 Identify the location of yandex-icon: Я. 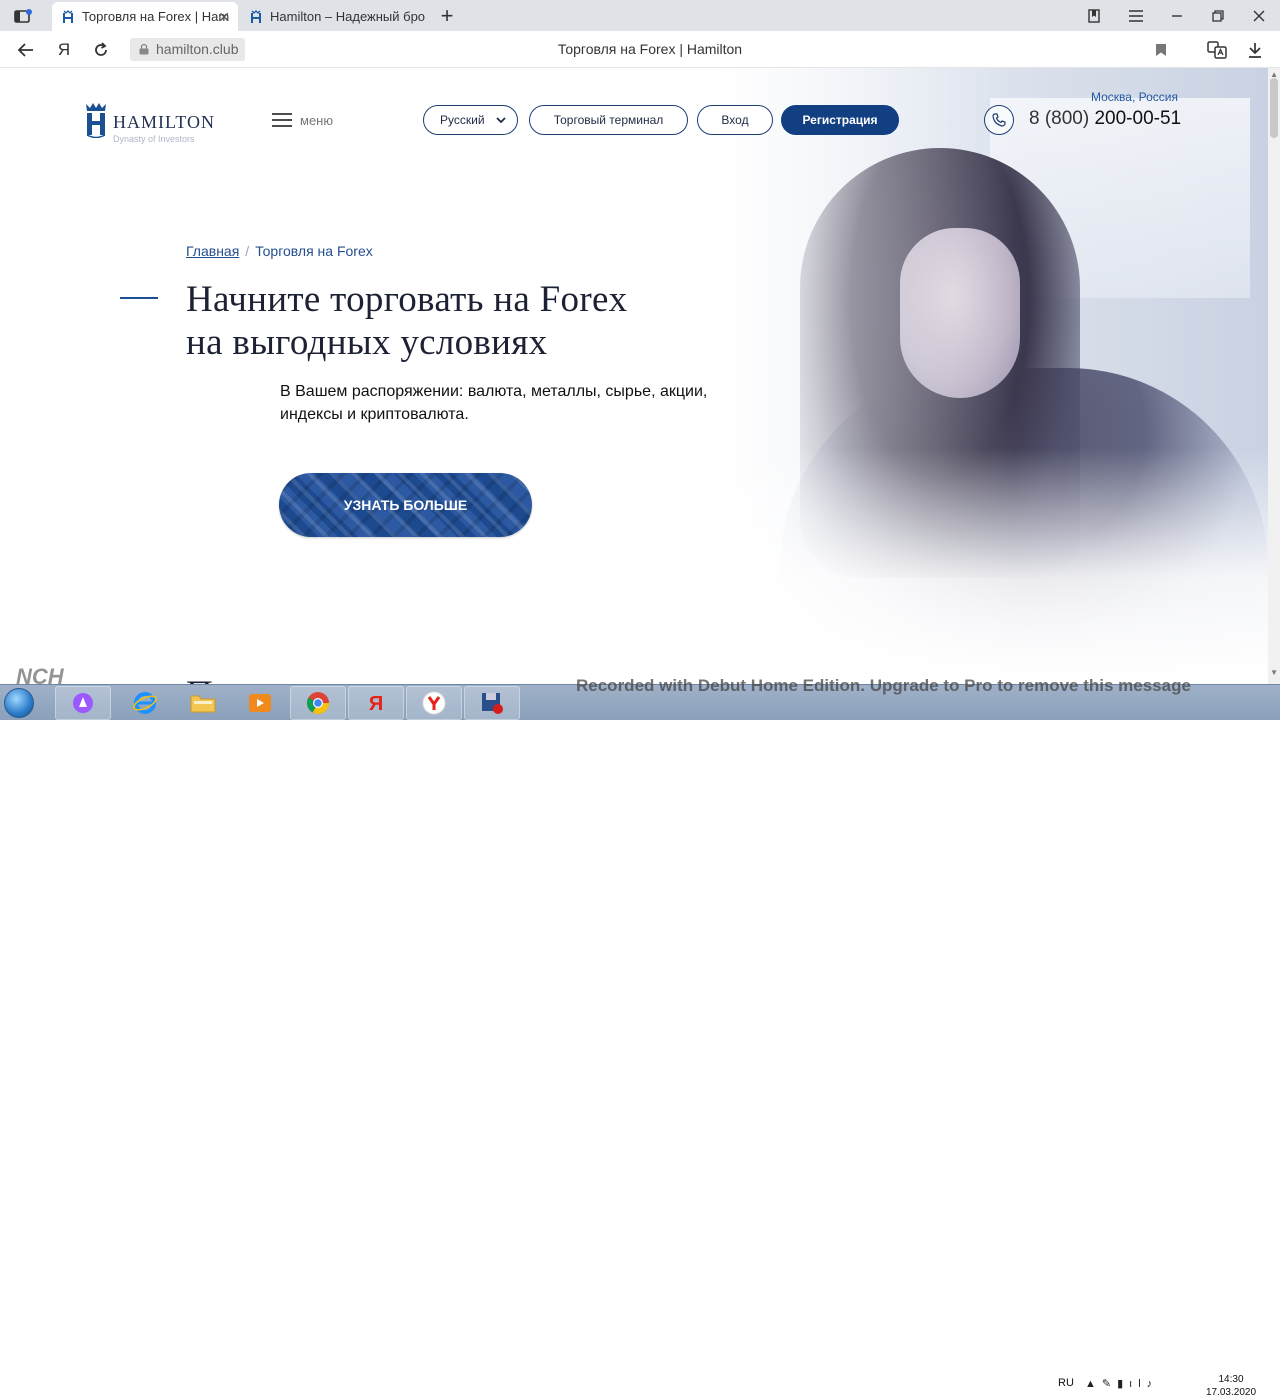
(376, 704).